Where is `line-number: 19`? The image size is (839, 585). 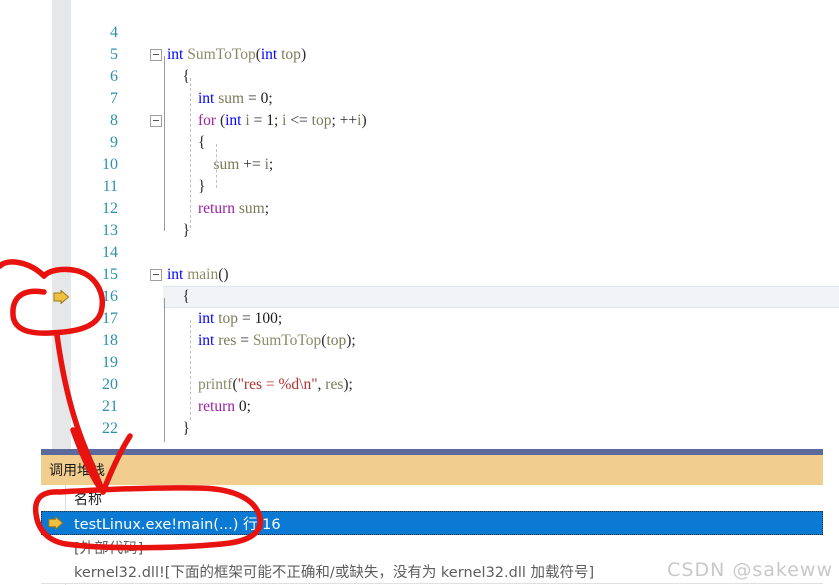 line-number: 19 is located at coordinates (110, 362).